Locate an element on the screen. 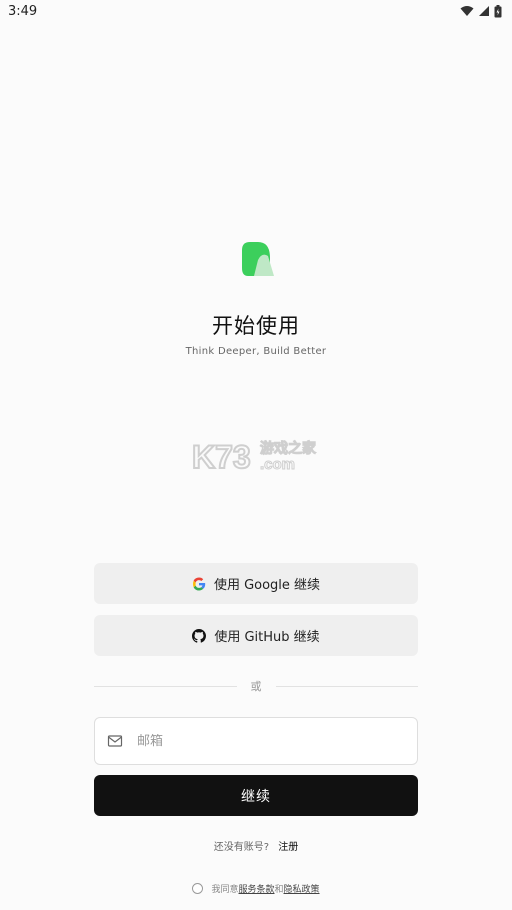 This screenshot has width=512, height=910. github-signin-button: 使用 GitHub 继续 is located at coordinates (256, 635).